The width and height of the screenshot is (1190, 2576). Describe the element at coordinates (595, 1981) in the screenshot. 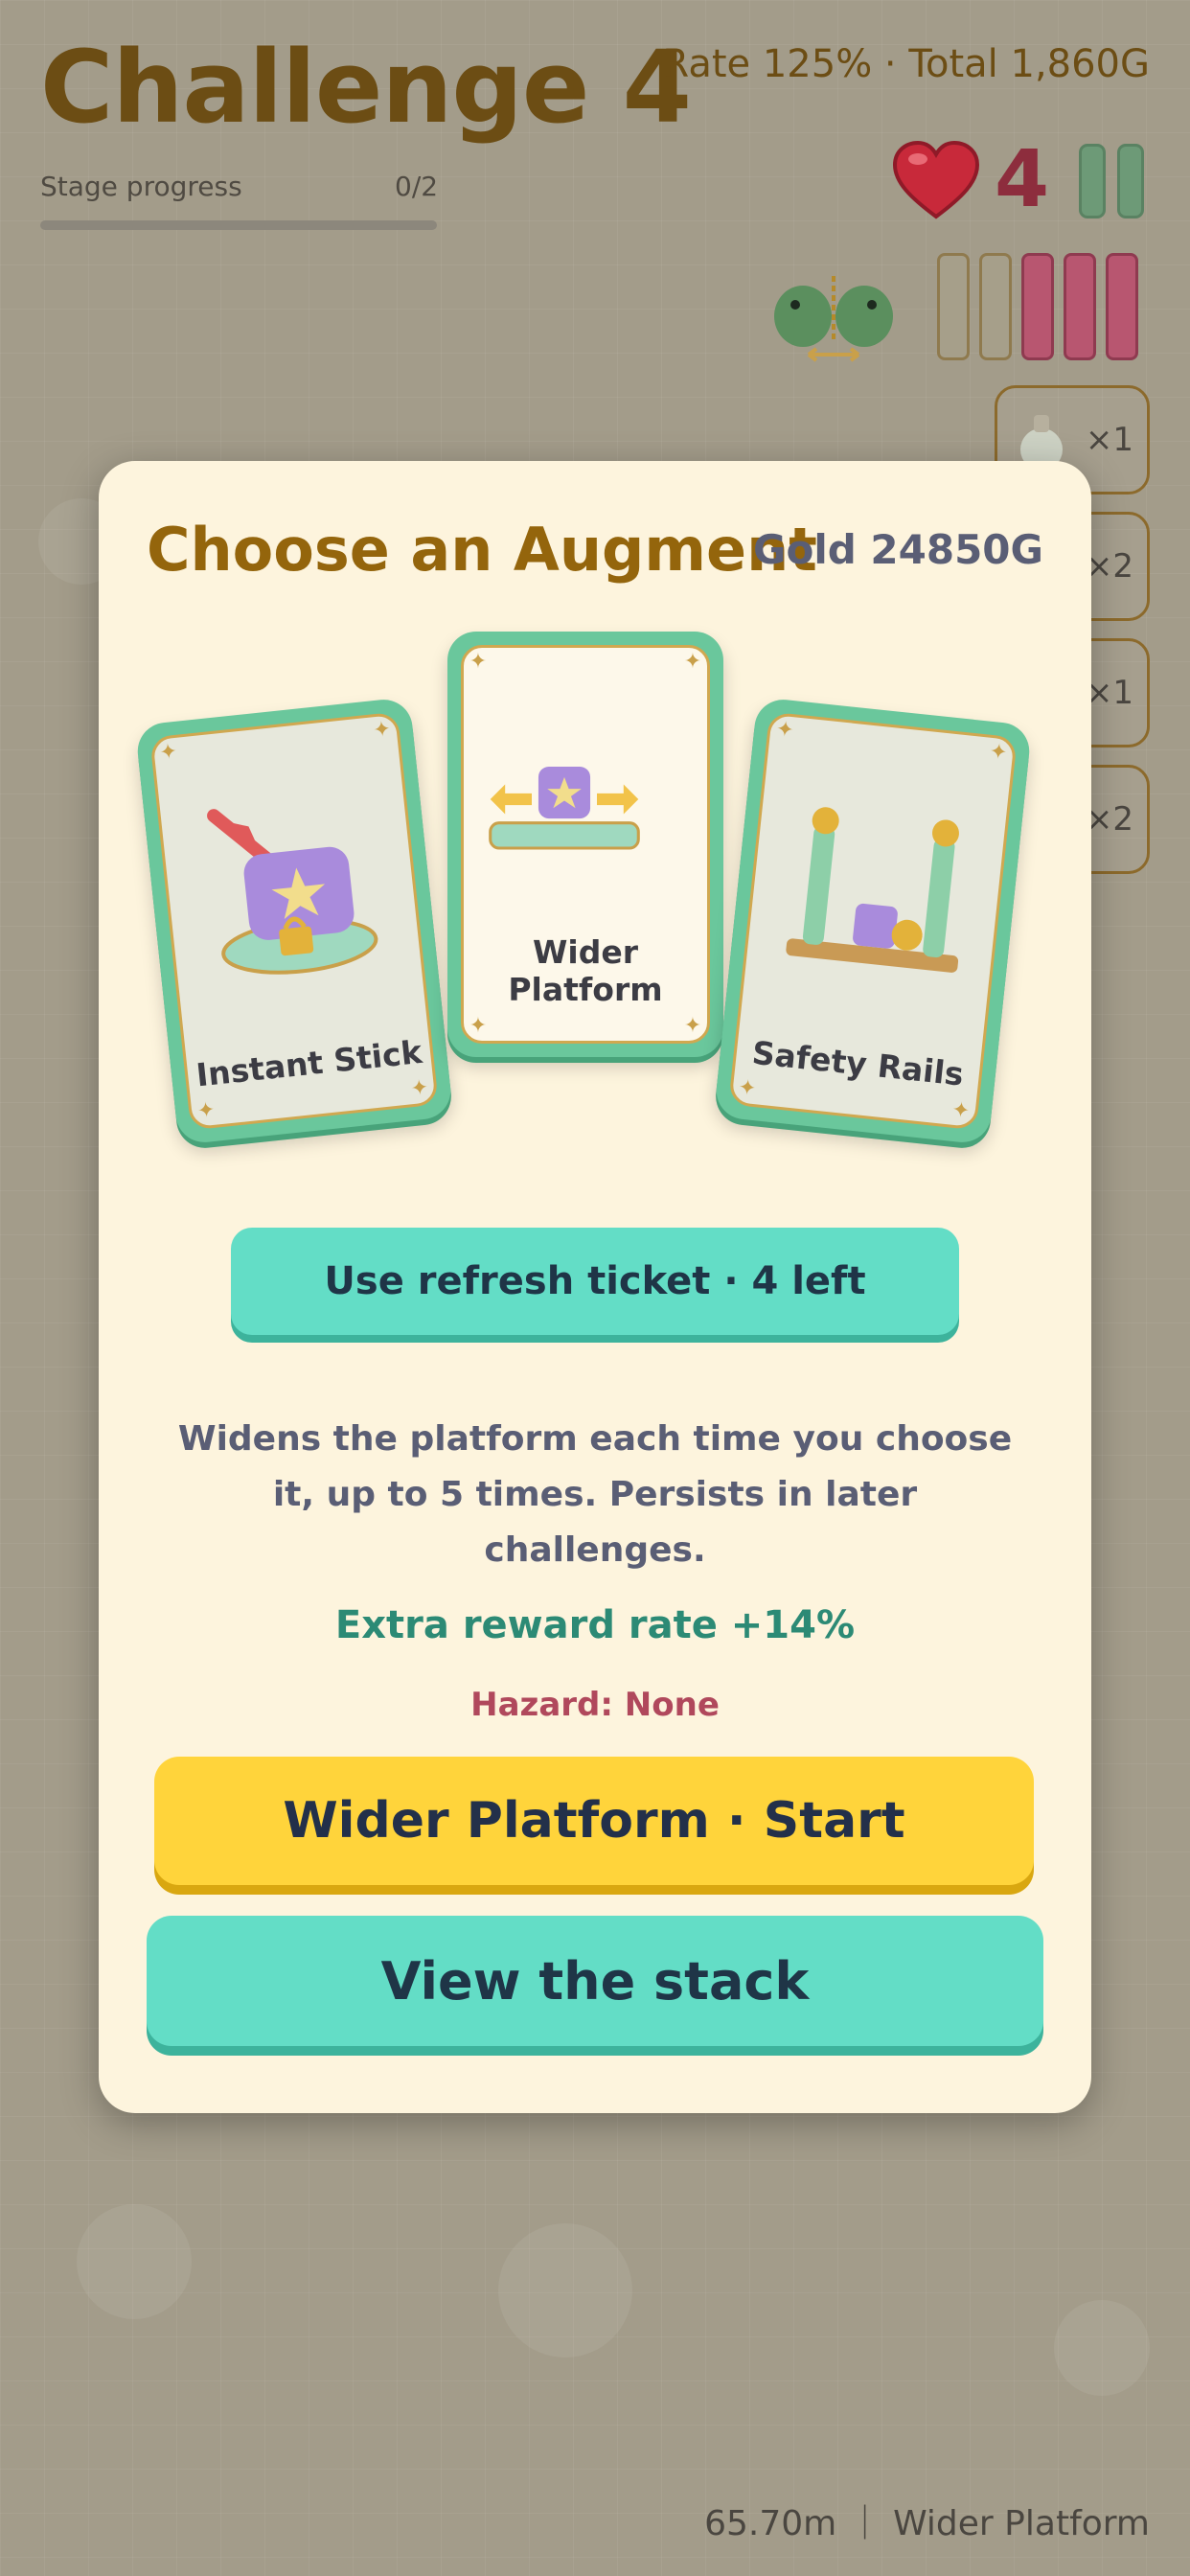

I see `view-stack-button: View the stack` at that location.